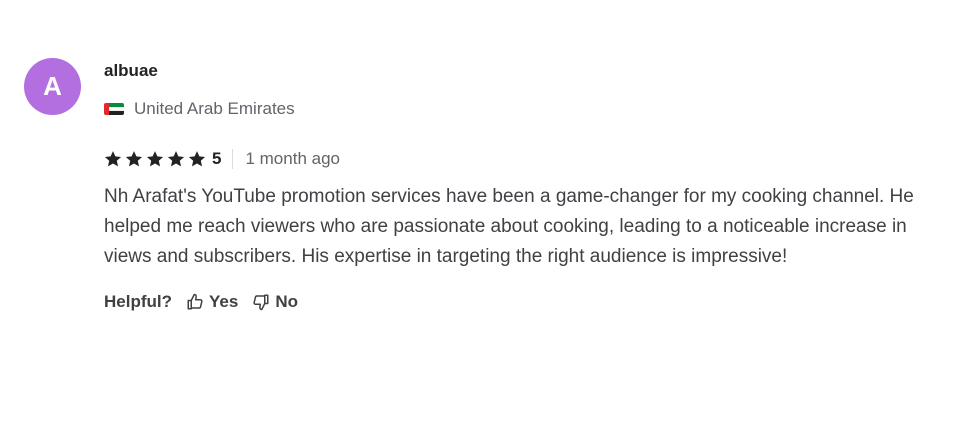 The image size is (963, 442). Describe the element at coordinates (261, 302) in the screenshot. I see `thumbs-down-icon` at that location.